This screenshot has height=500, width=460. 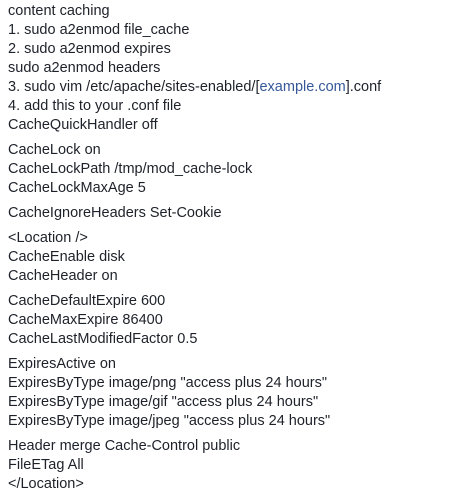 I want to click on text-segment: ].conf, so click(x=363, y=87).